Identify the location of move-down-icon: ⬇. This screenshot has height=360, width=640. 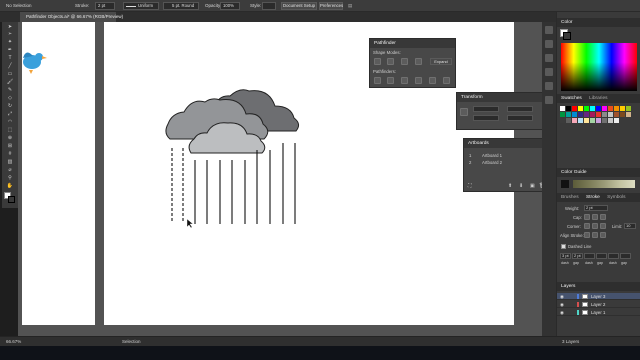
(521, 186).